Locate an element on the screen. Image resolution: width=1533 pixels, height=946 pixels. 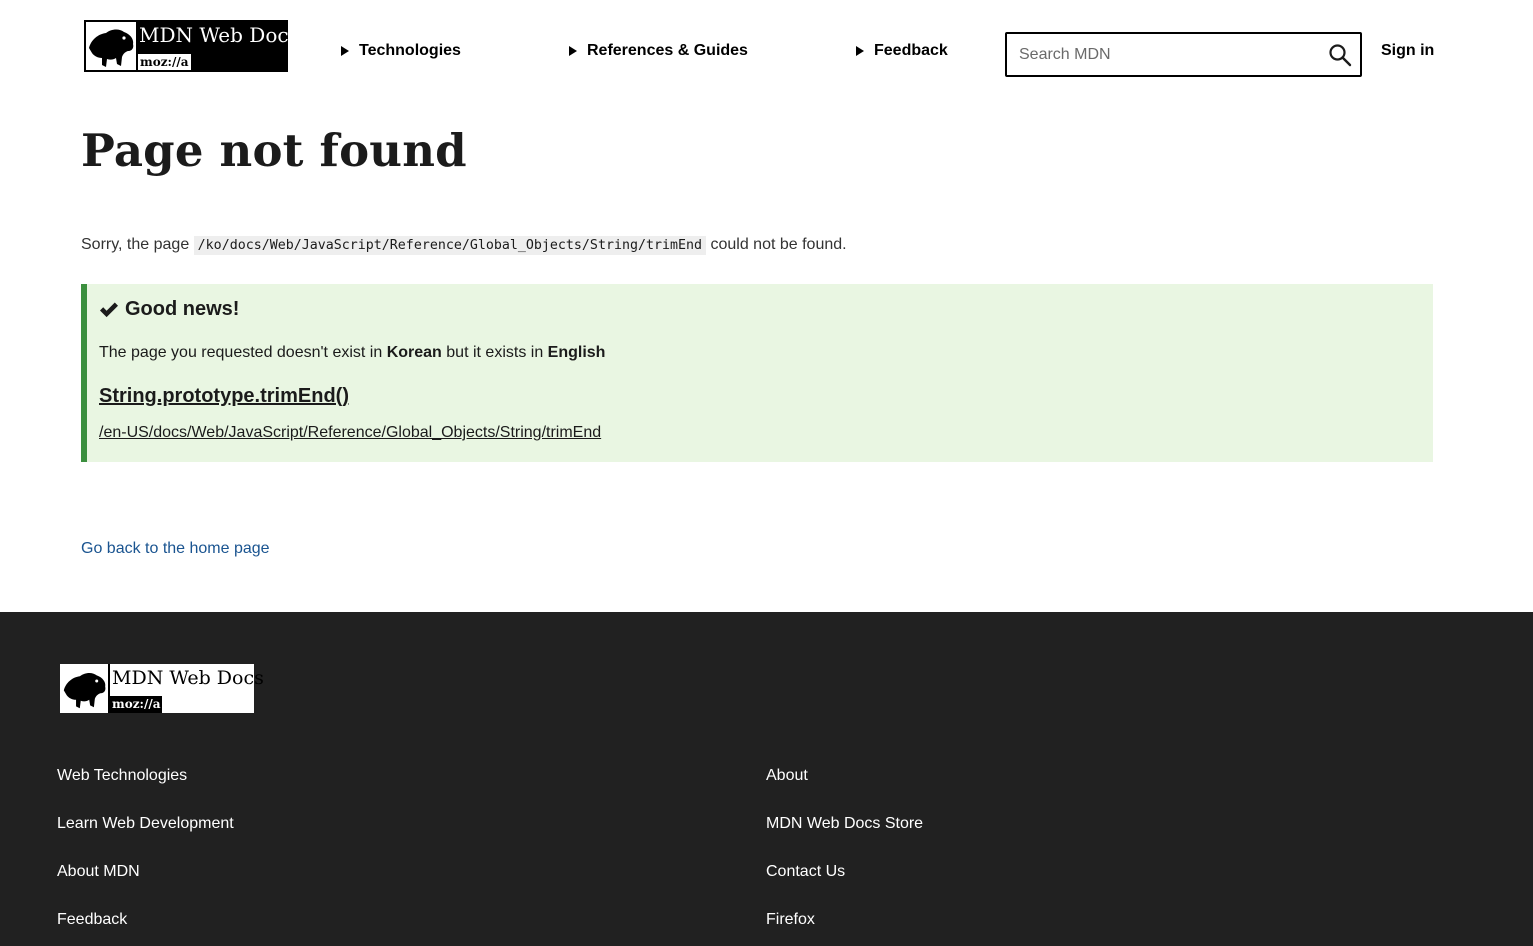
mdn-logo: MDN Web Docs moz://a is located at coordinates (191, 46).